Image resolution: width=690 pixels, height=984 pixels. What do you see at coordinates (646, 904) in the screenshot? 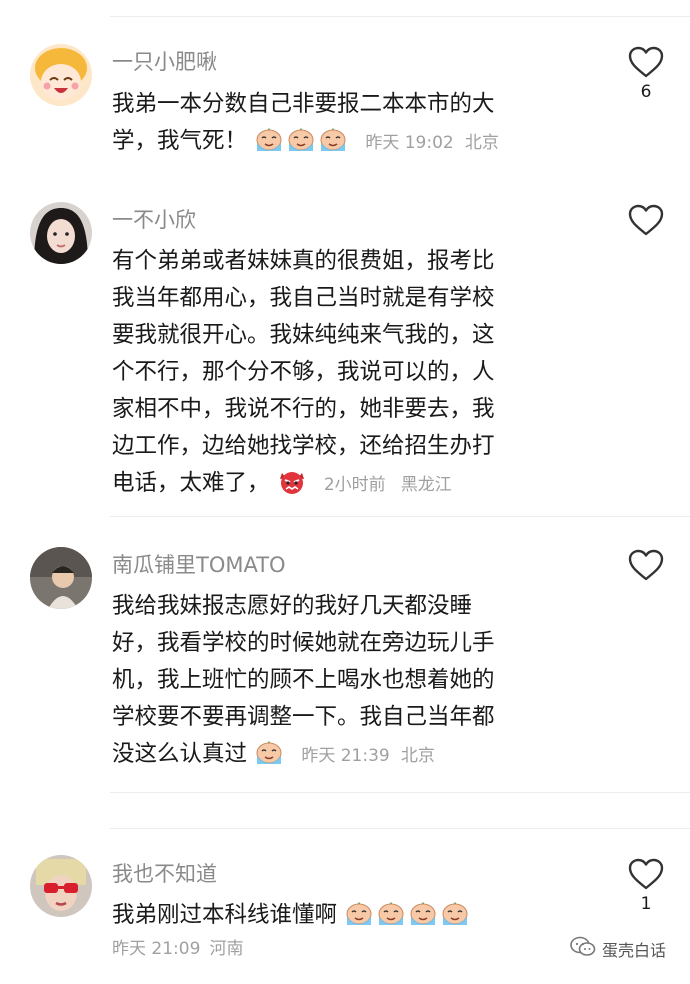
I see `like-count: 1` at bounding box center [646, 904].